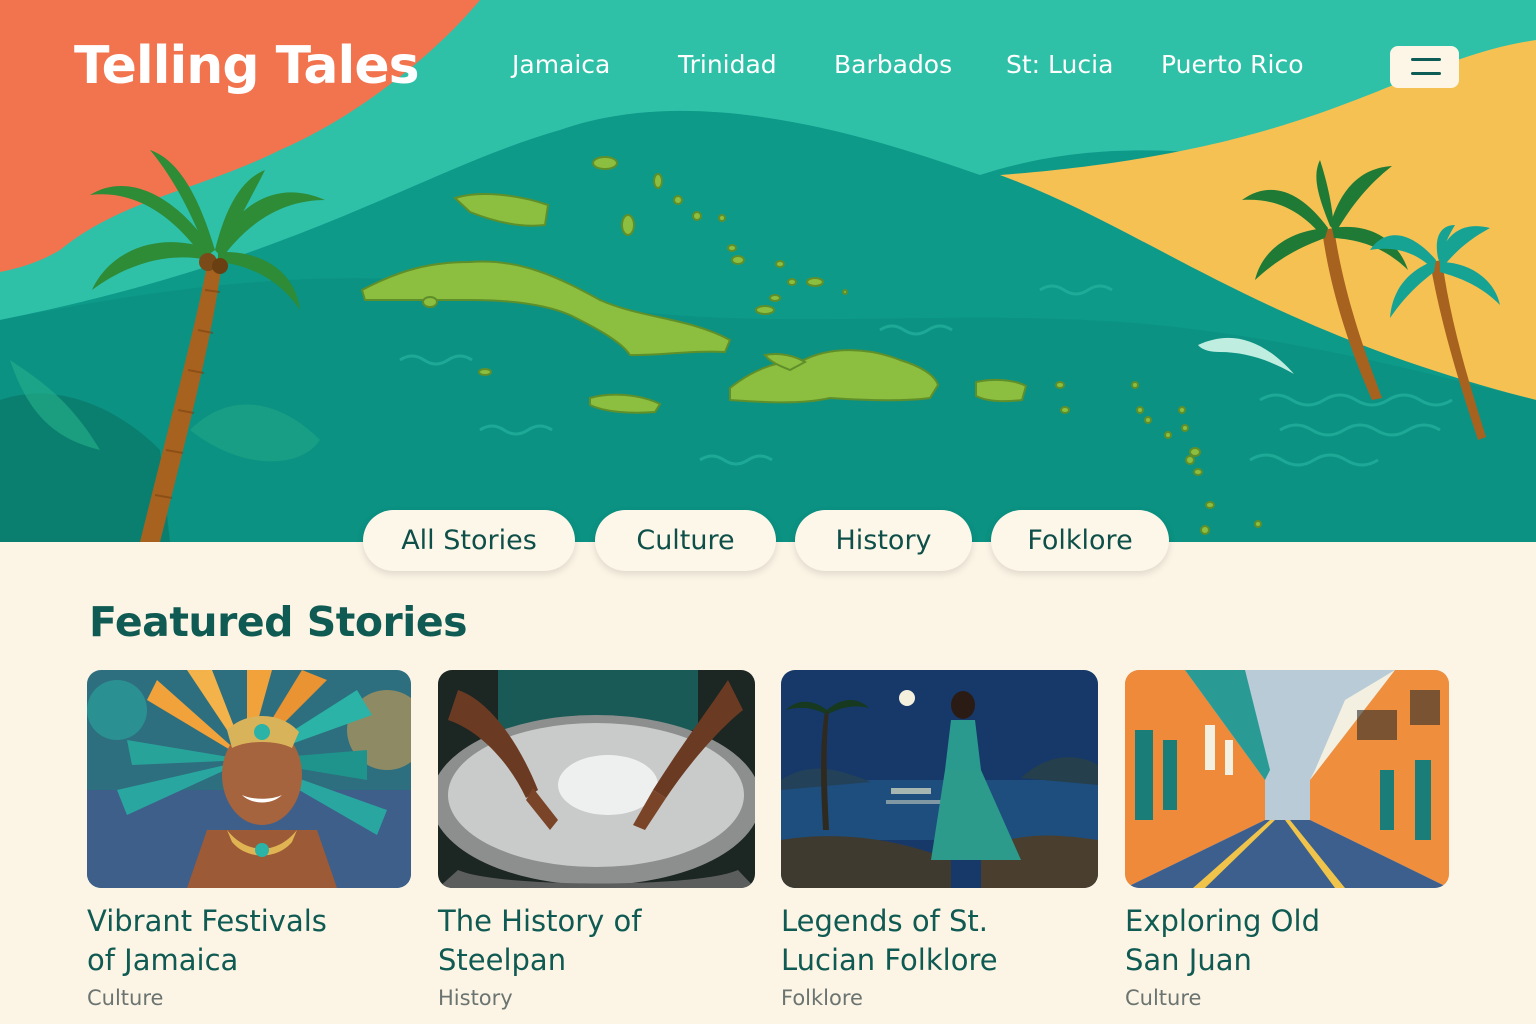 Image resolution: width=1536 pixels, height=1024 pixels. Describe the element at coordinates (247, 66) in the screenshot. I see `logo: Telling Tales` at that location.